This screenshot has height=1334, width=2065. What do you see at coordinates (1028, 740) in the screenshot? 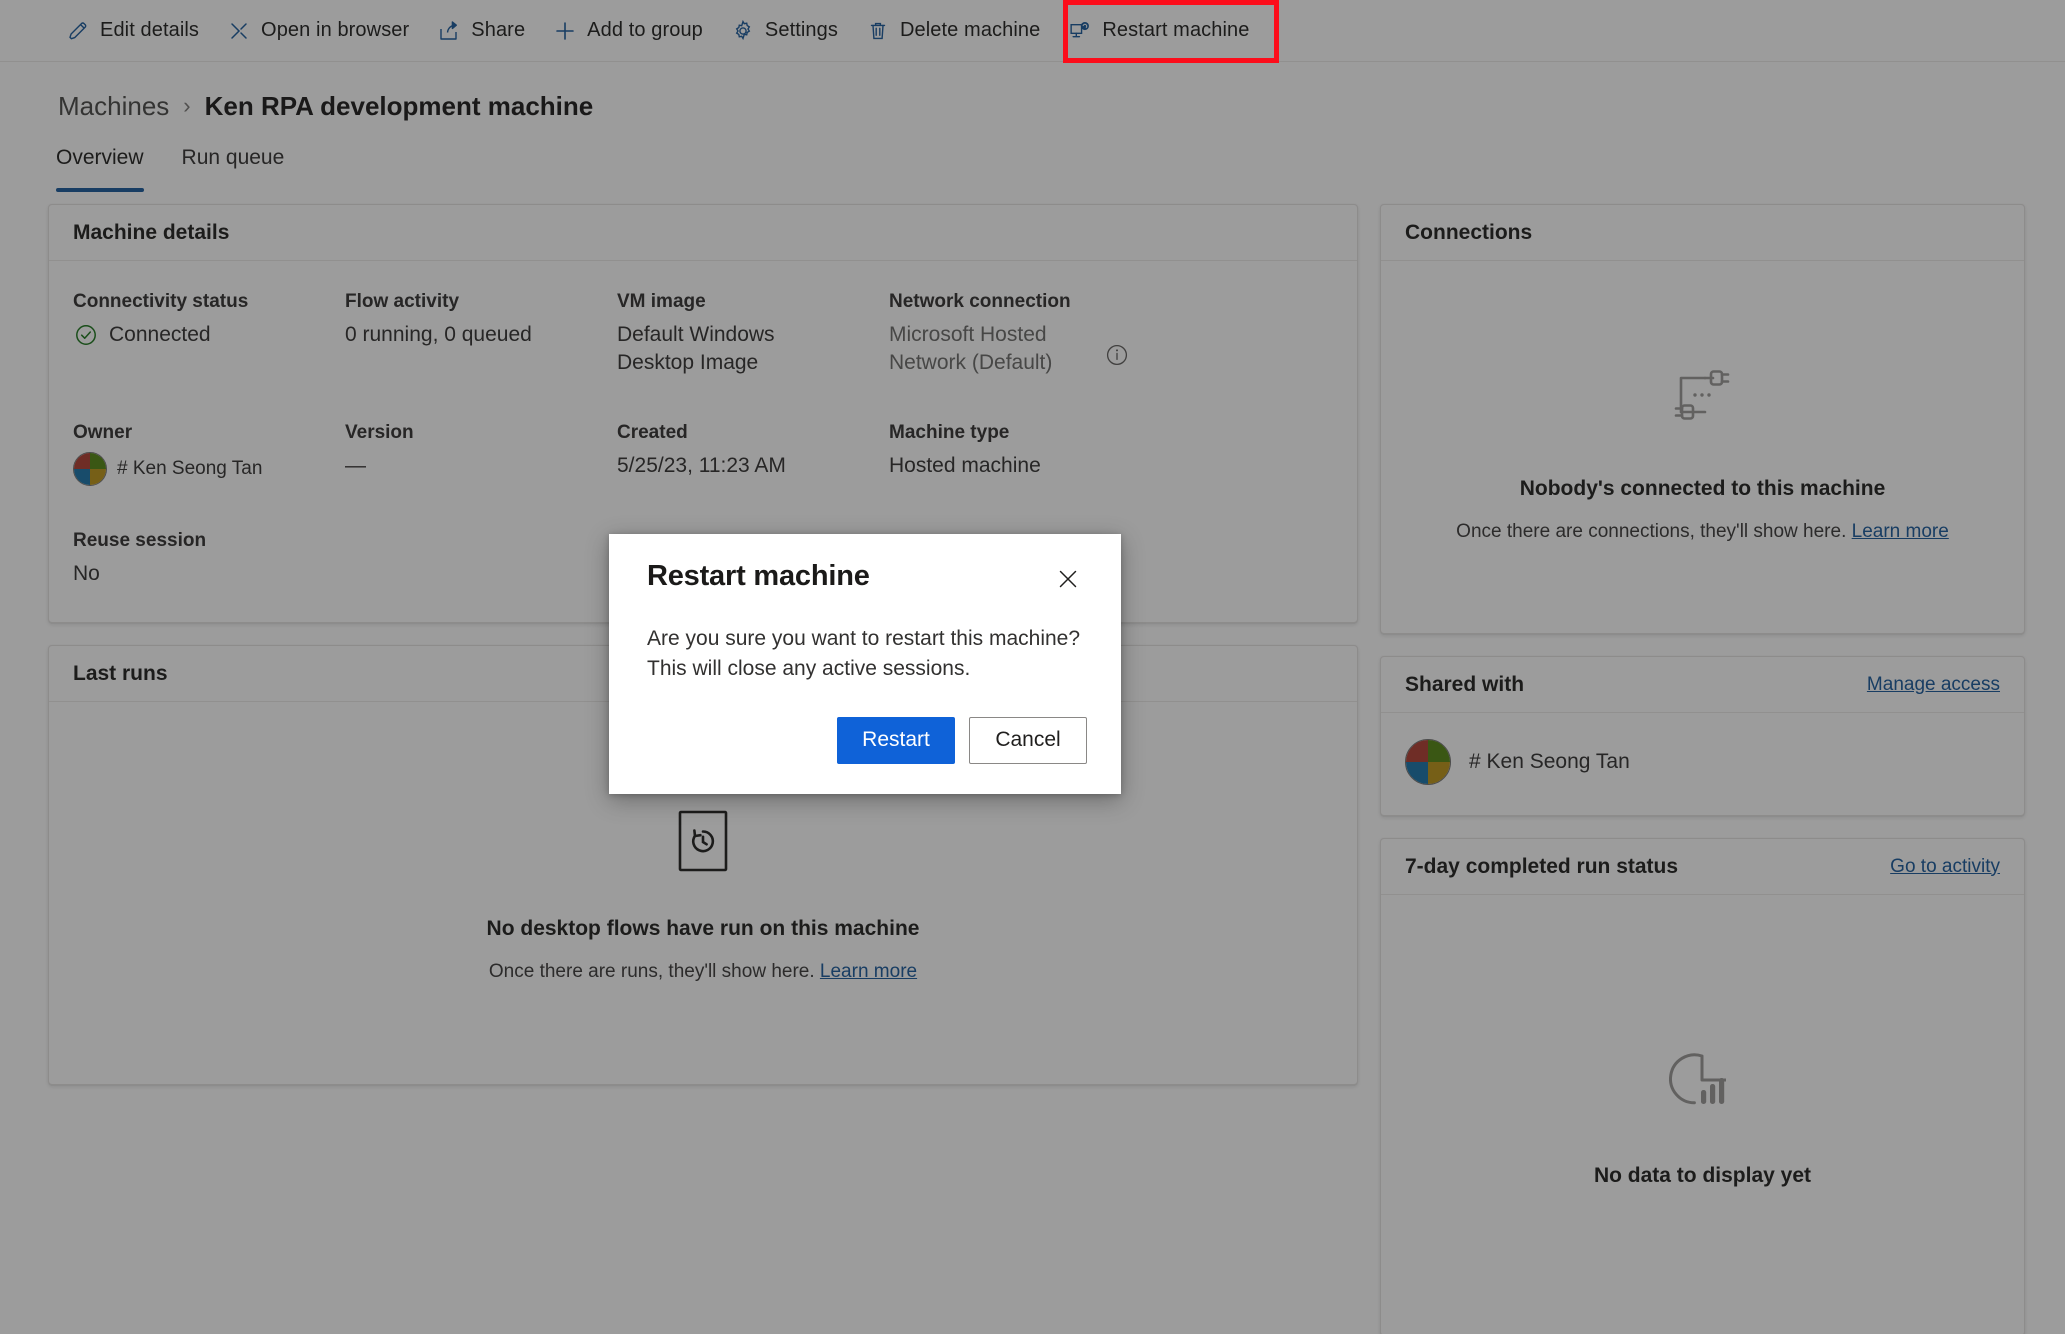
I see `cancel-button: Cancel` at bounding box center [1028, 740].